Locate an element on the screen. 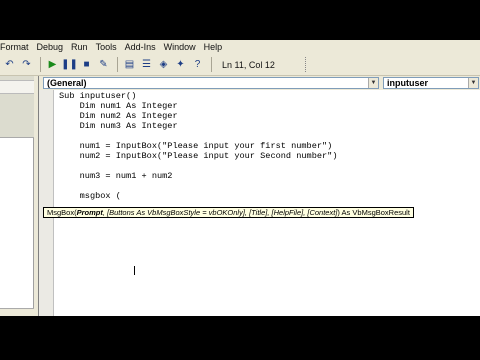 This screenshot has width=480, height=360. redo-icon: ↷ is located at coordinates (26, 64).